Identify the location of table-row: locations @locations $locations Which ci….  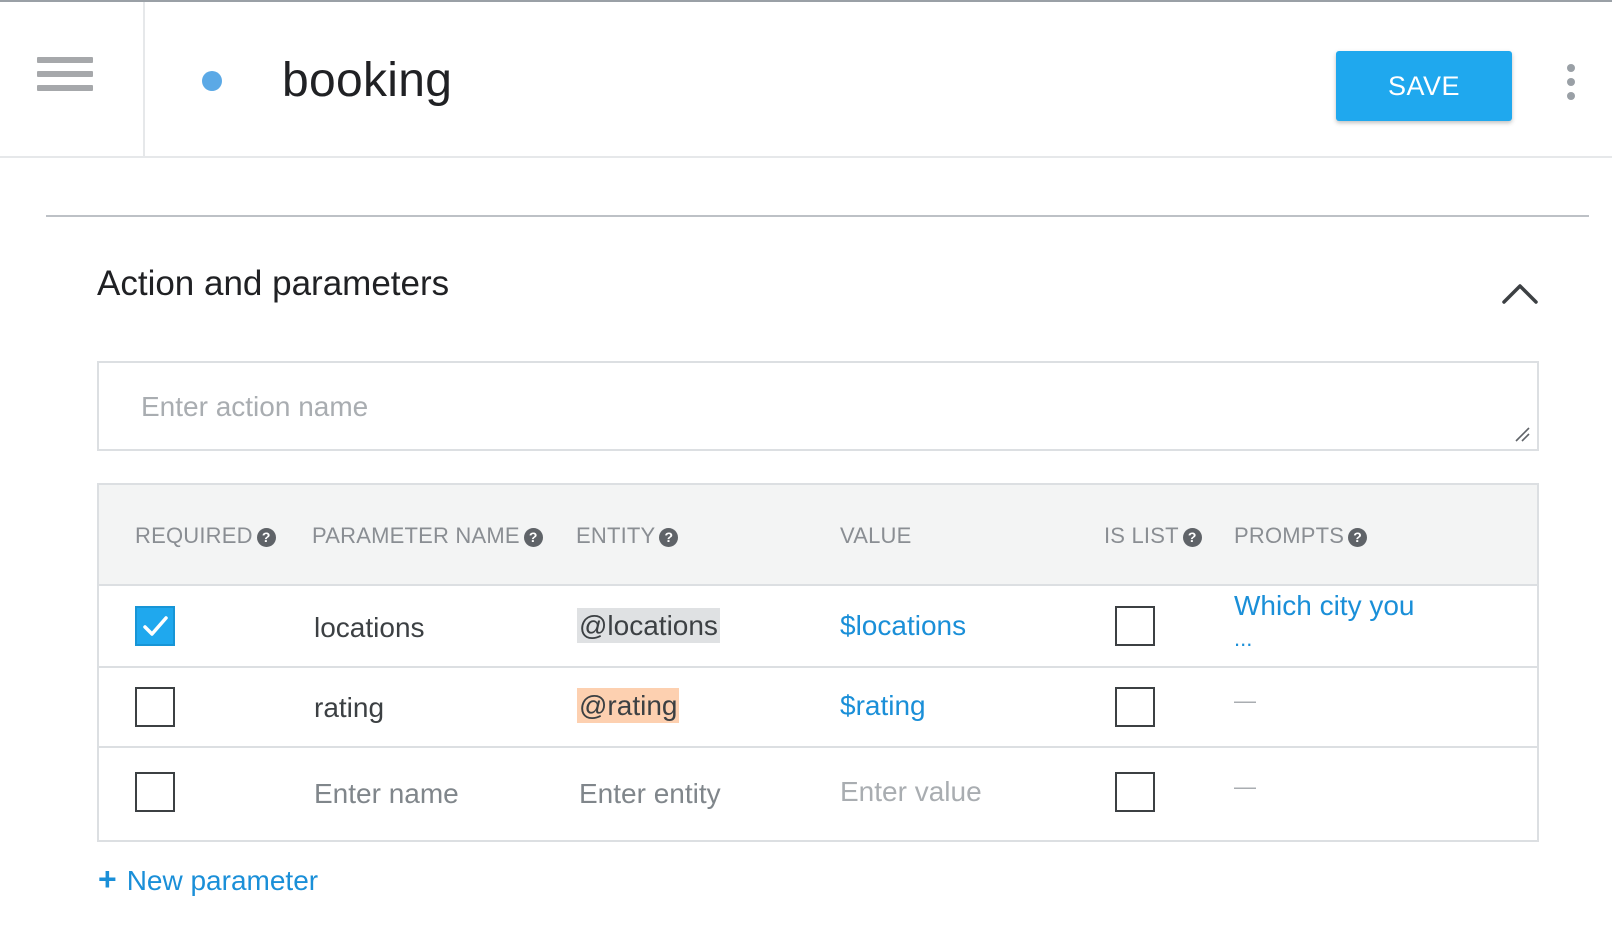
(818, 627).